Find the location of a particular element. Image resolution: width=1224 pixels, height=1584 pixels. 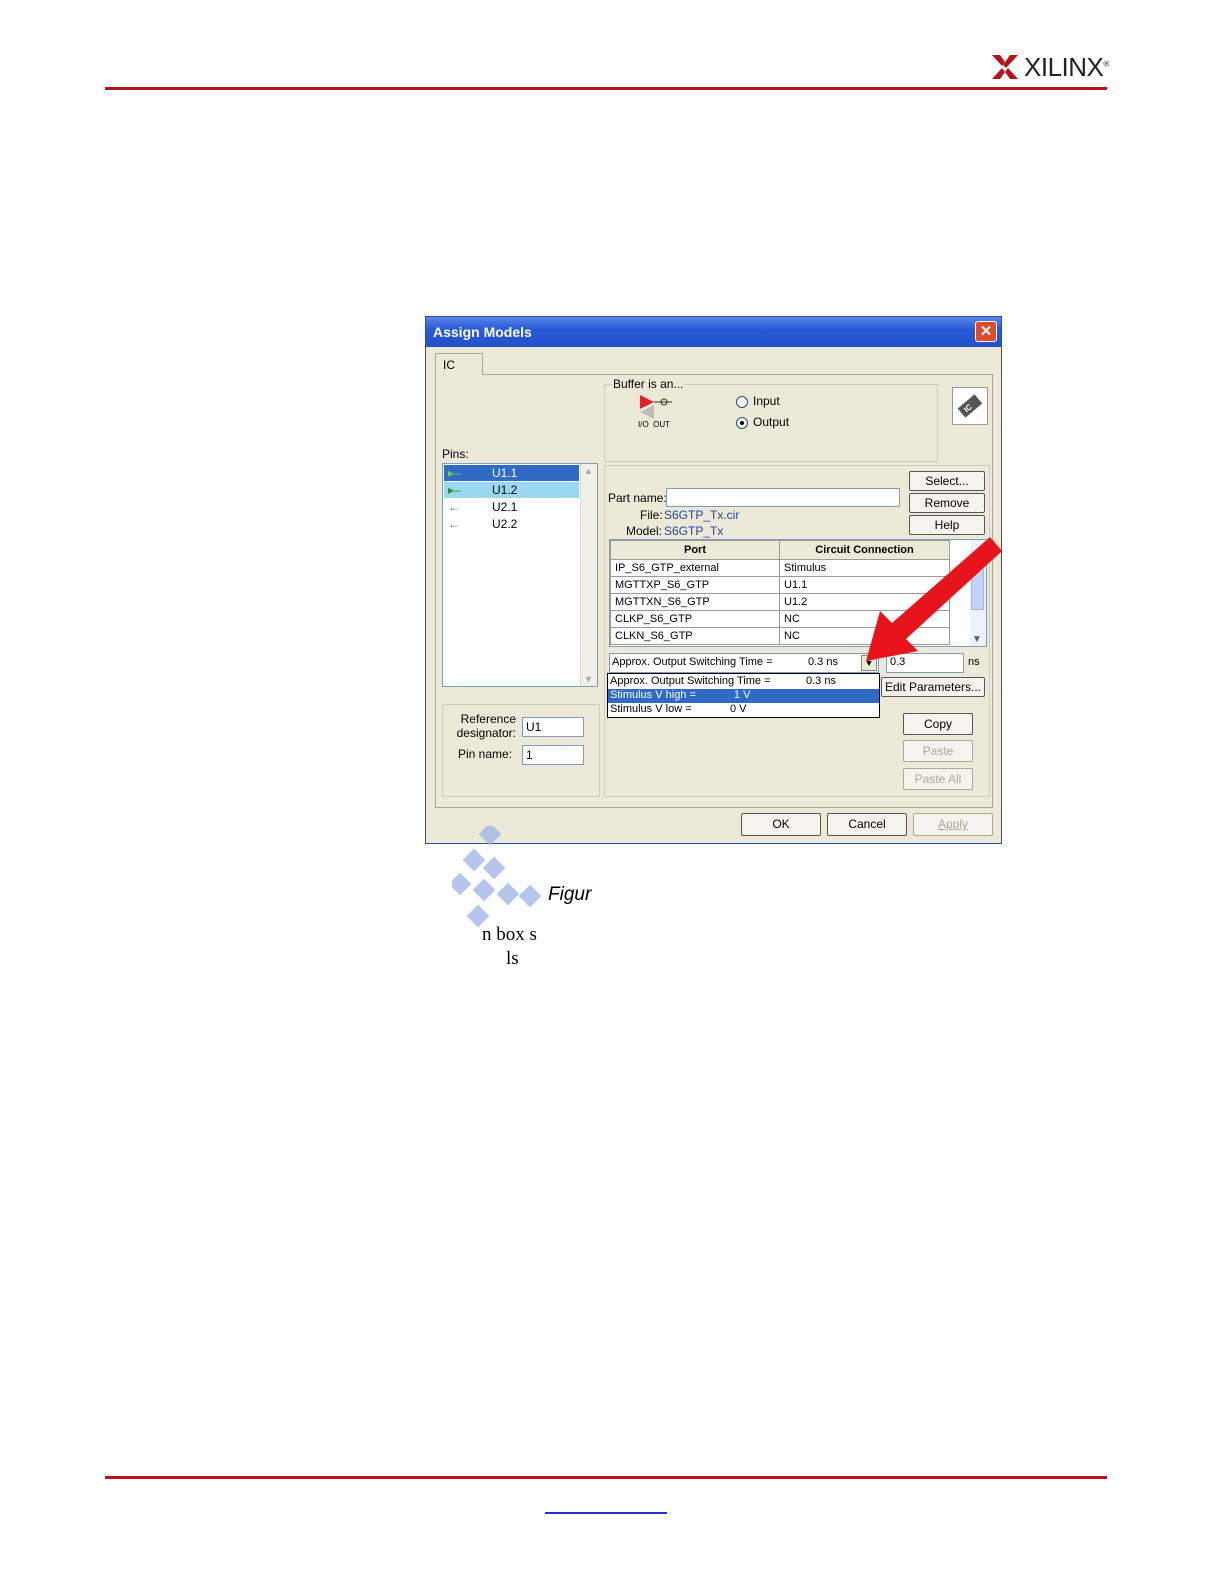

parameter-combo: Approx. Output Switching Time = 0.3 ns ▼ is located at coordinates (744, 663).